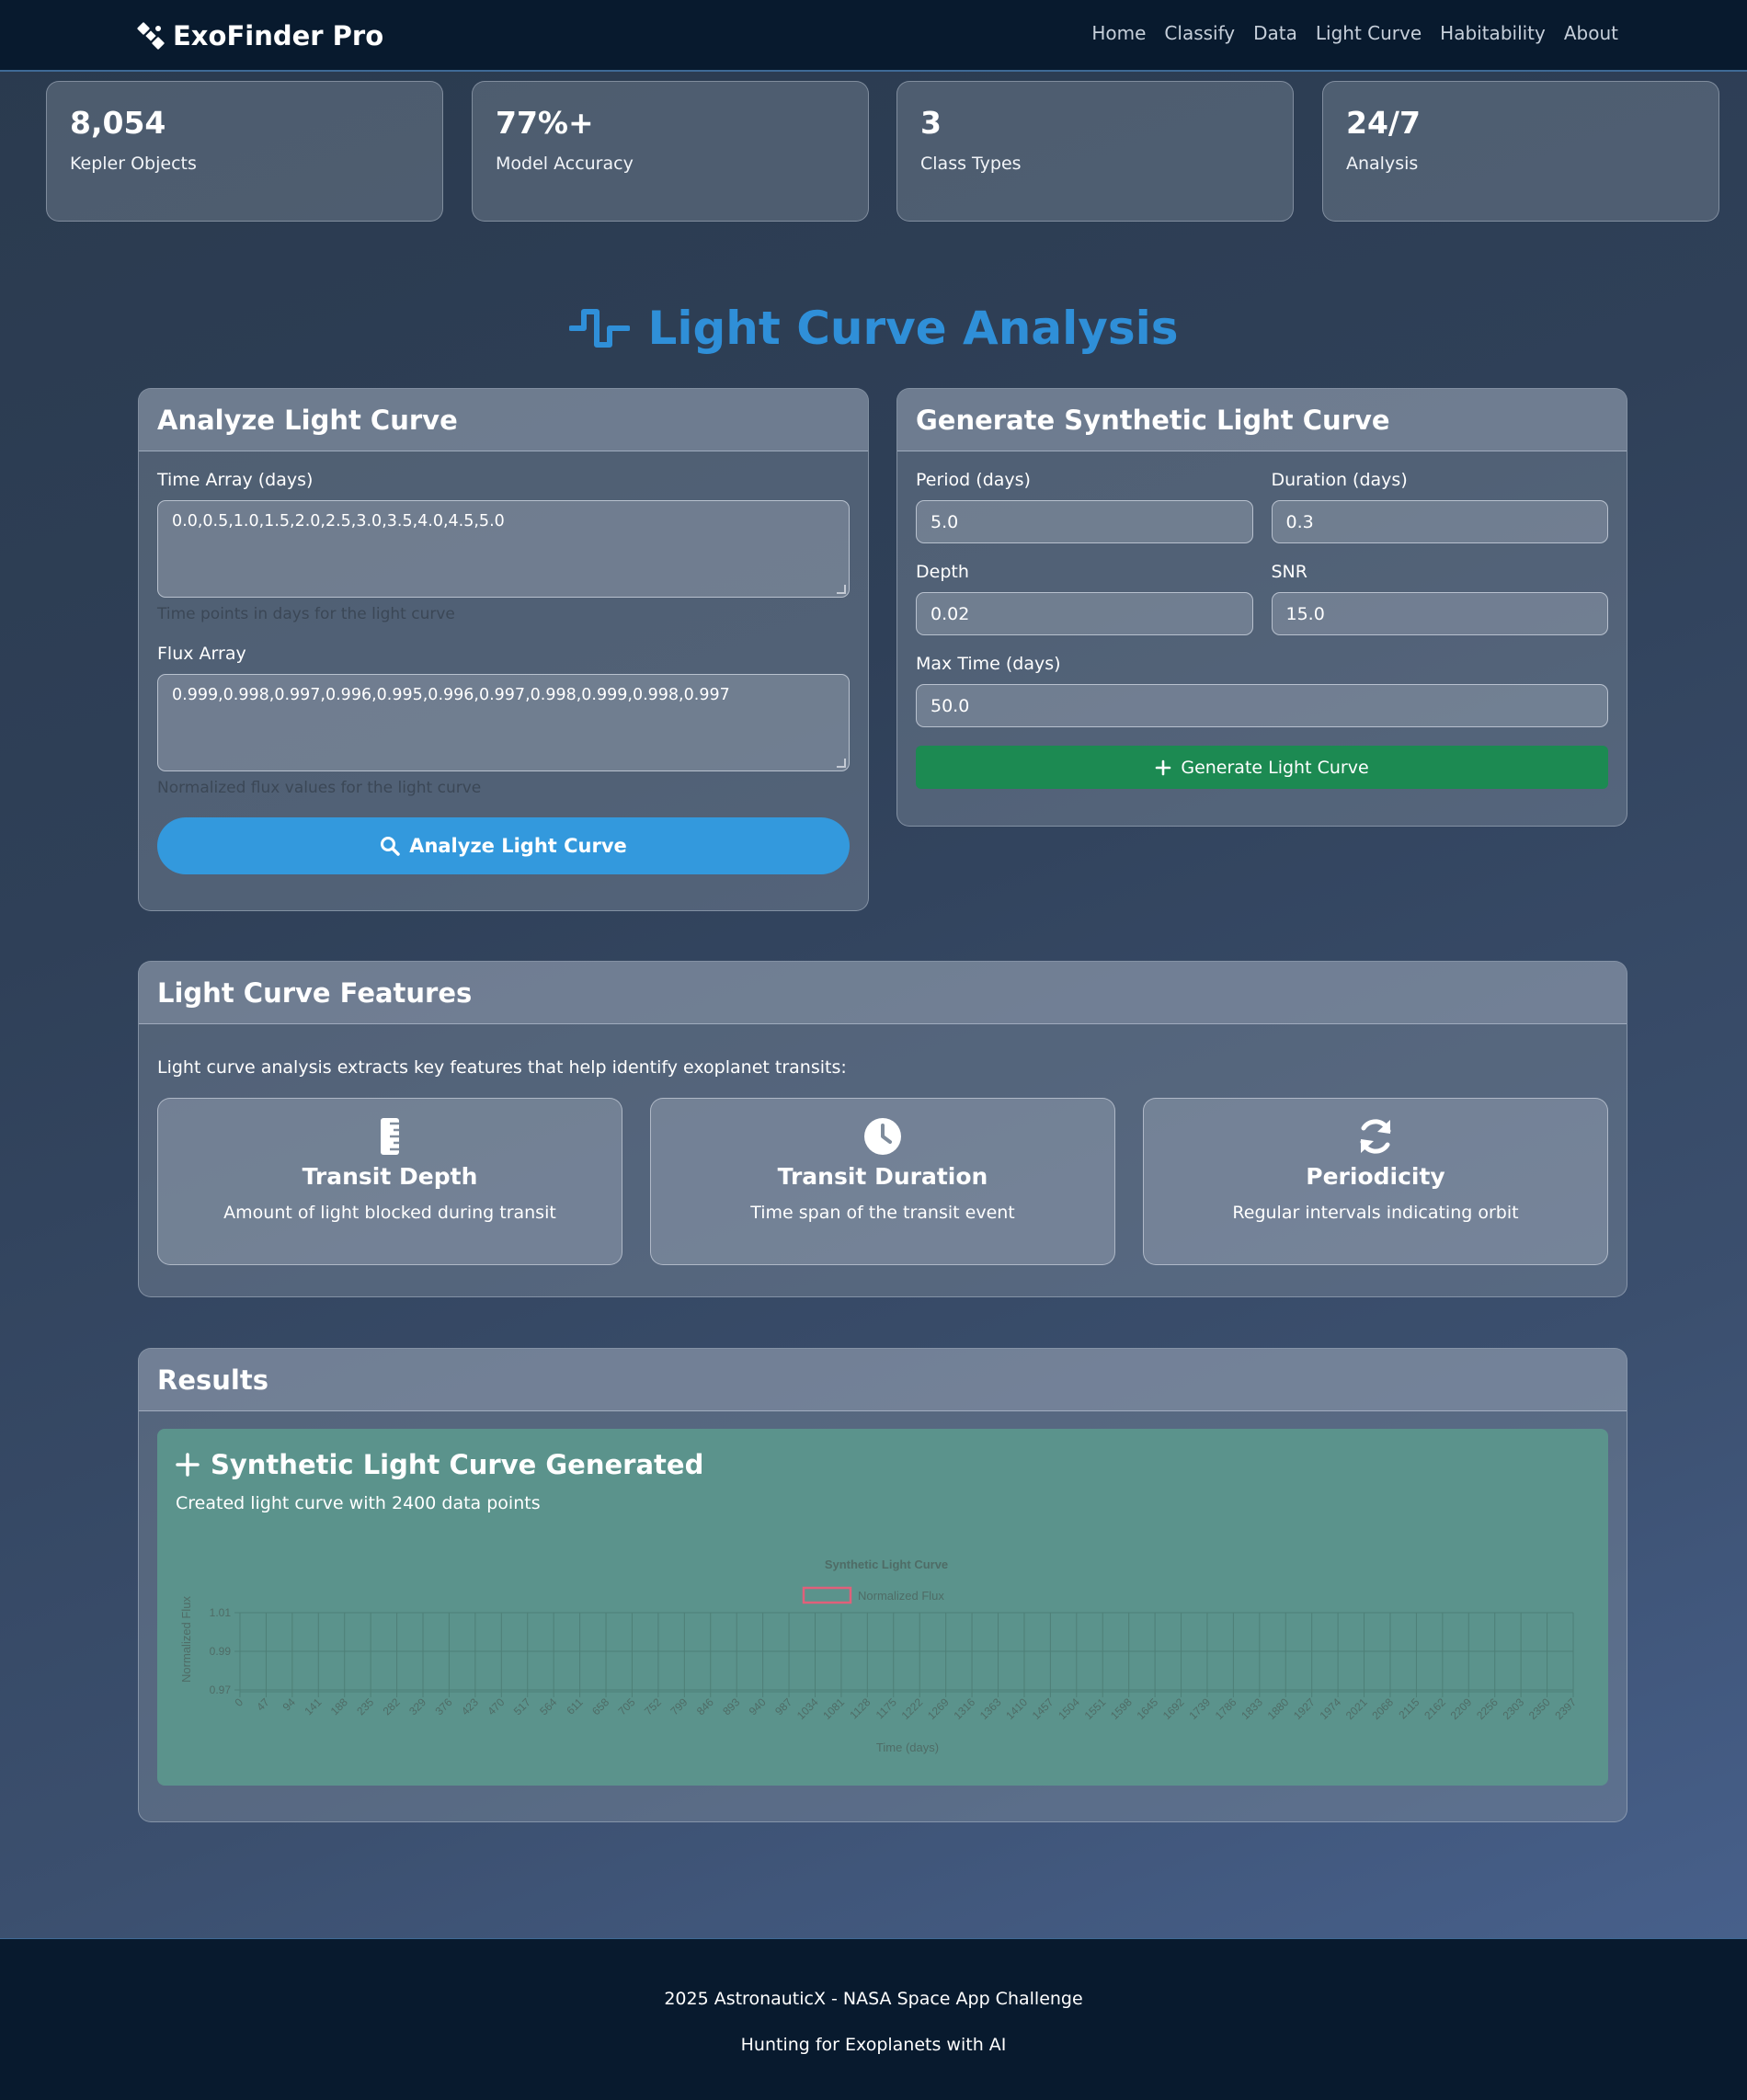 This screenshot has height=2100, width=1747. Describe the element at coordinates (1439, 613) in the screenshot. I see `snr-input: 15.0` at that location.